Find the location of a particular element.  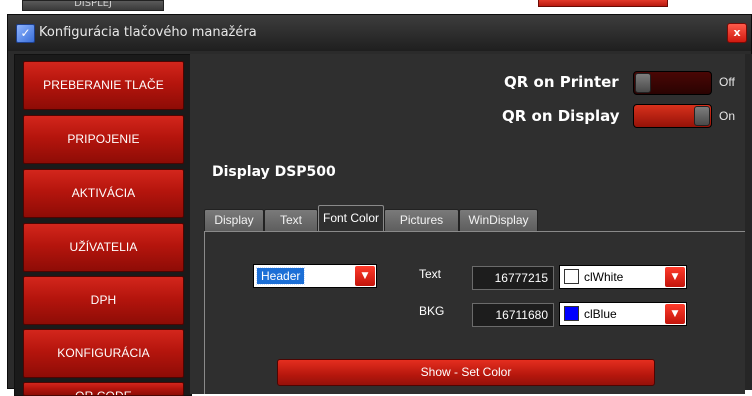

close-icon: x is located at coordinates (737, 32).